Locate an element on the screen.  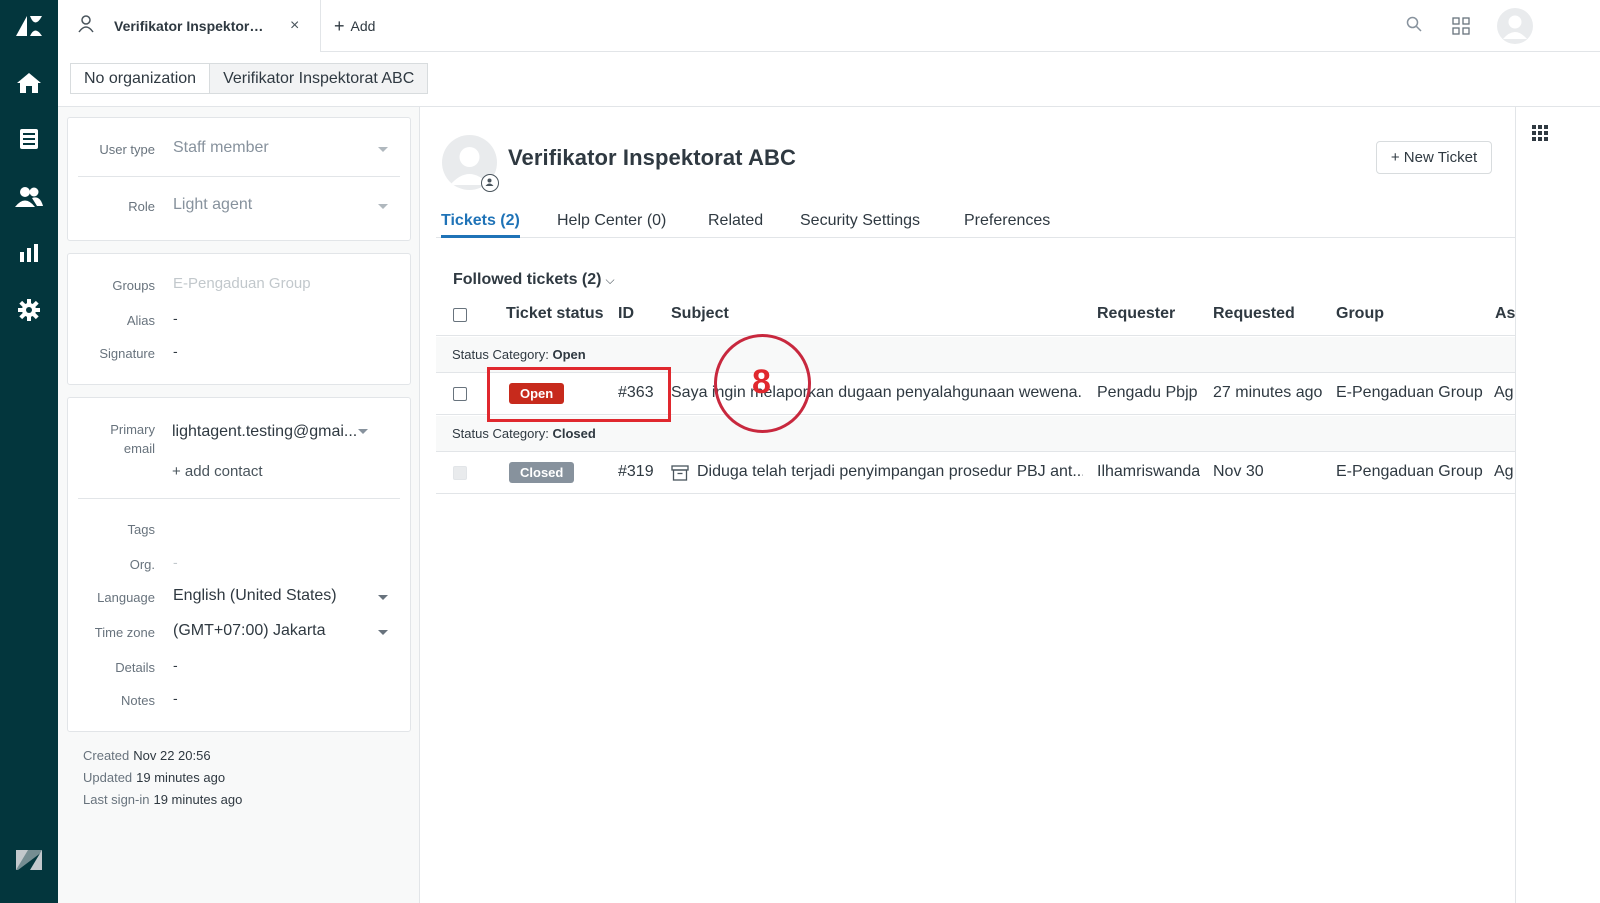
tab-title: Verifikator Inspektorat ABC is located at coordinates (192, 26).